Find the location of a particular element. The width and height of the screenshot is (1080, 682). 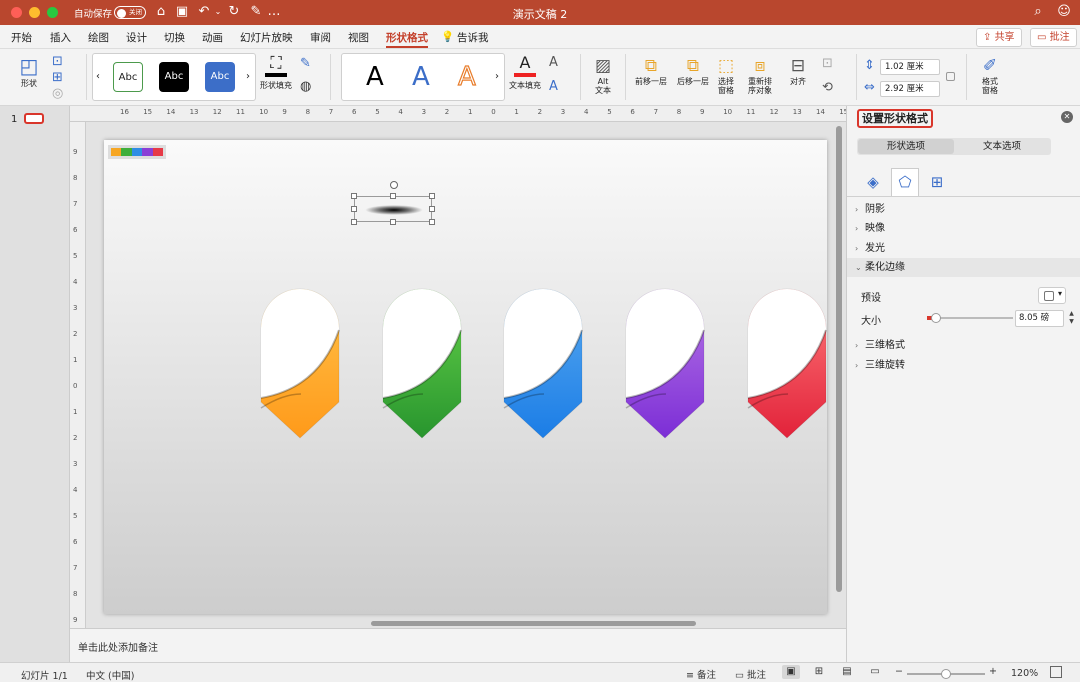

align-button: ⊟ 对齐 is located at coordinates (798, 70).